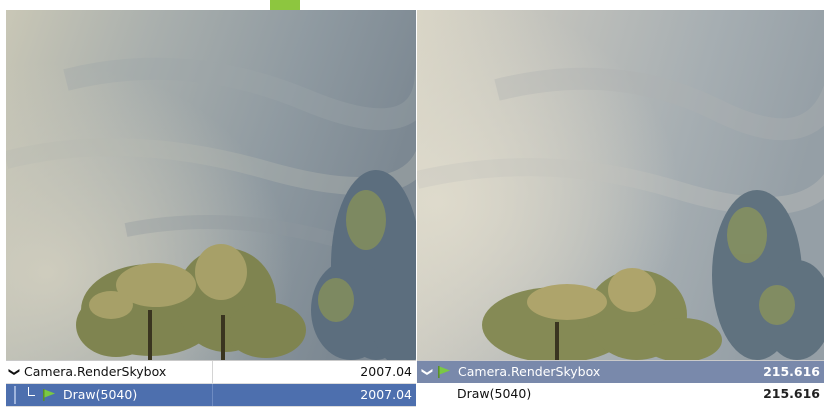  Describe the element at coordinates (285, 5) in the screenshot. I see `top-accent-marker` at that location.